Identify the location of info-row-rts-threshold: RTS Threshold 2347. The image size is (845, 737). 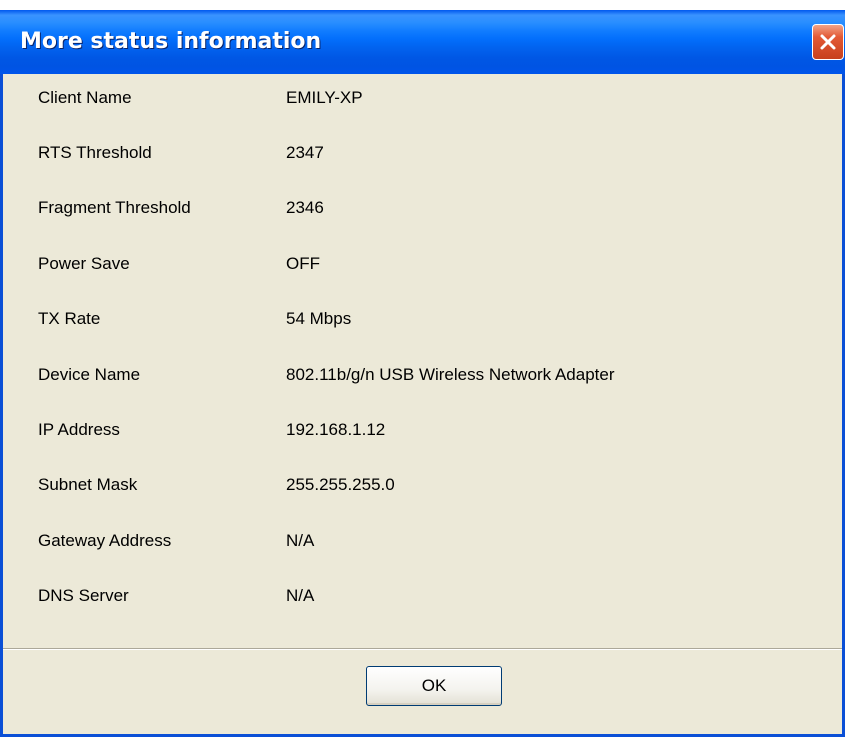
(428, 157).